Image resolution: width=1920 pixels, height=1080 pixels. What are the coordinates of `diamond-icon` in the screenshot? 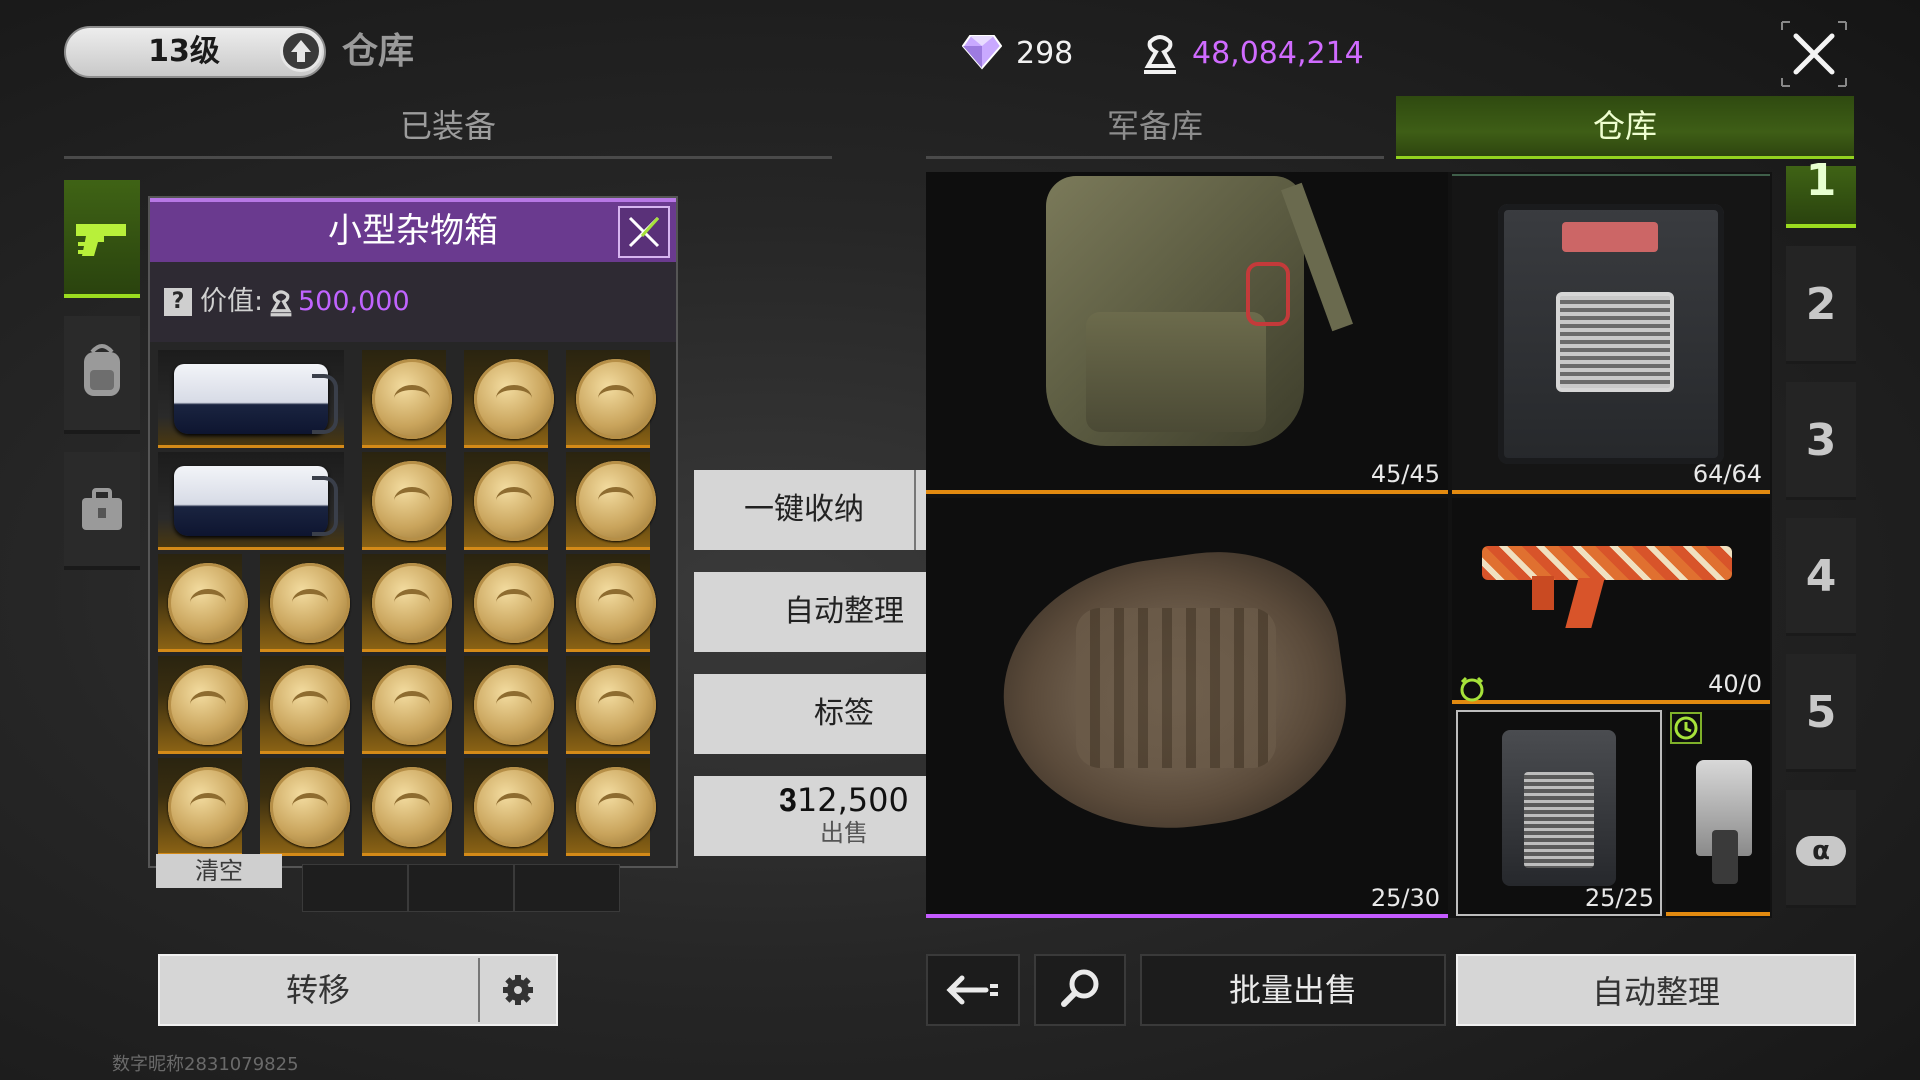 It's located at (982, 52).